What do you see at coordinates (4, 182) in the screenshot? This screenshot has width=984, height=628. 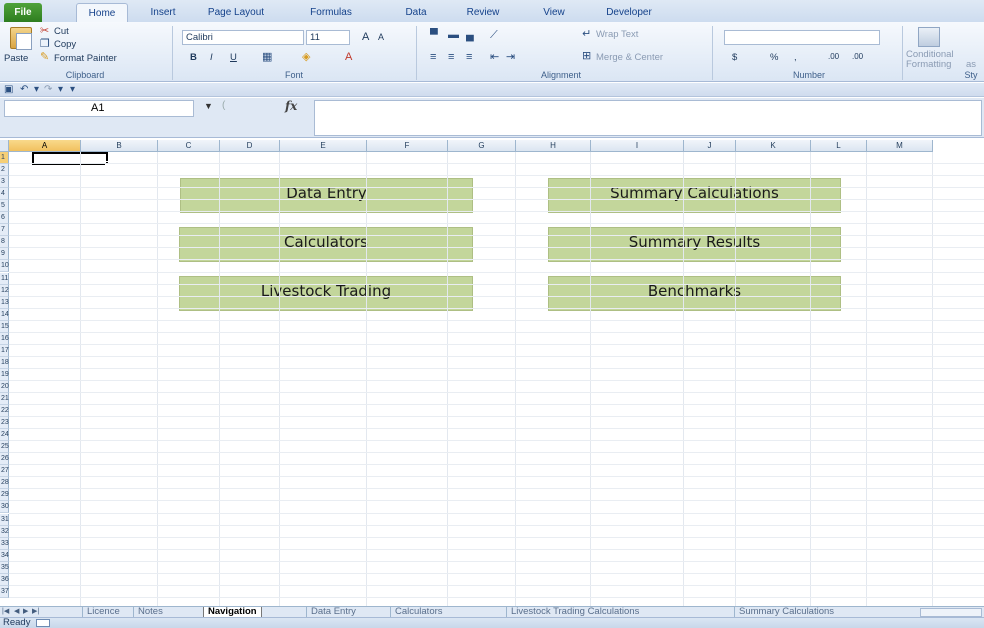 I see `row-header-3: 3` at bounding box center [4, 182].